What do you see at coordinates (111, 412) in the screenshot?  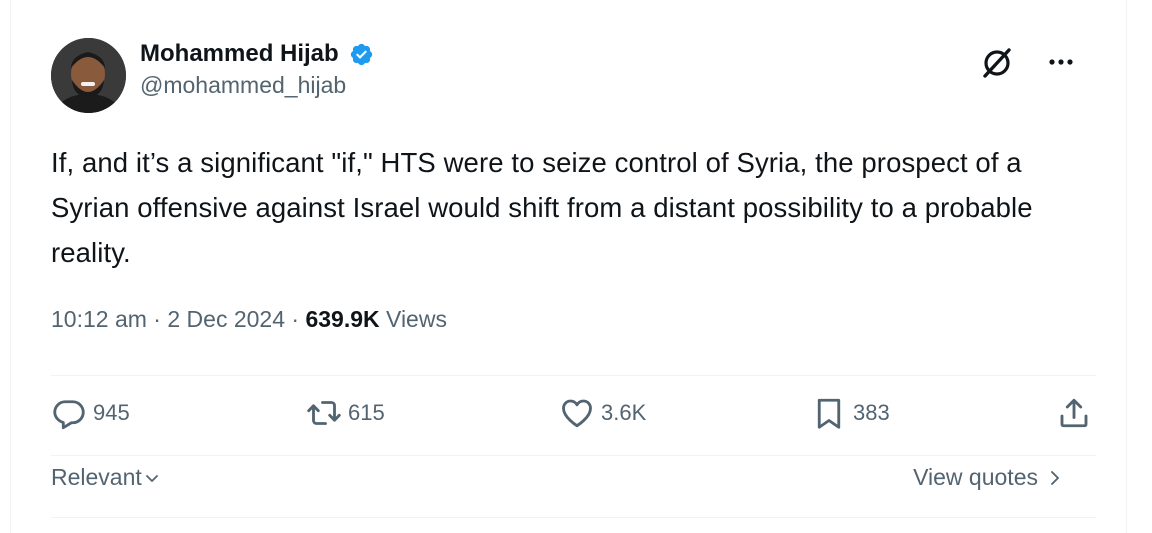 I see `reply-count: 945` at bounding box center [111, 412].